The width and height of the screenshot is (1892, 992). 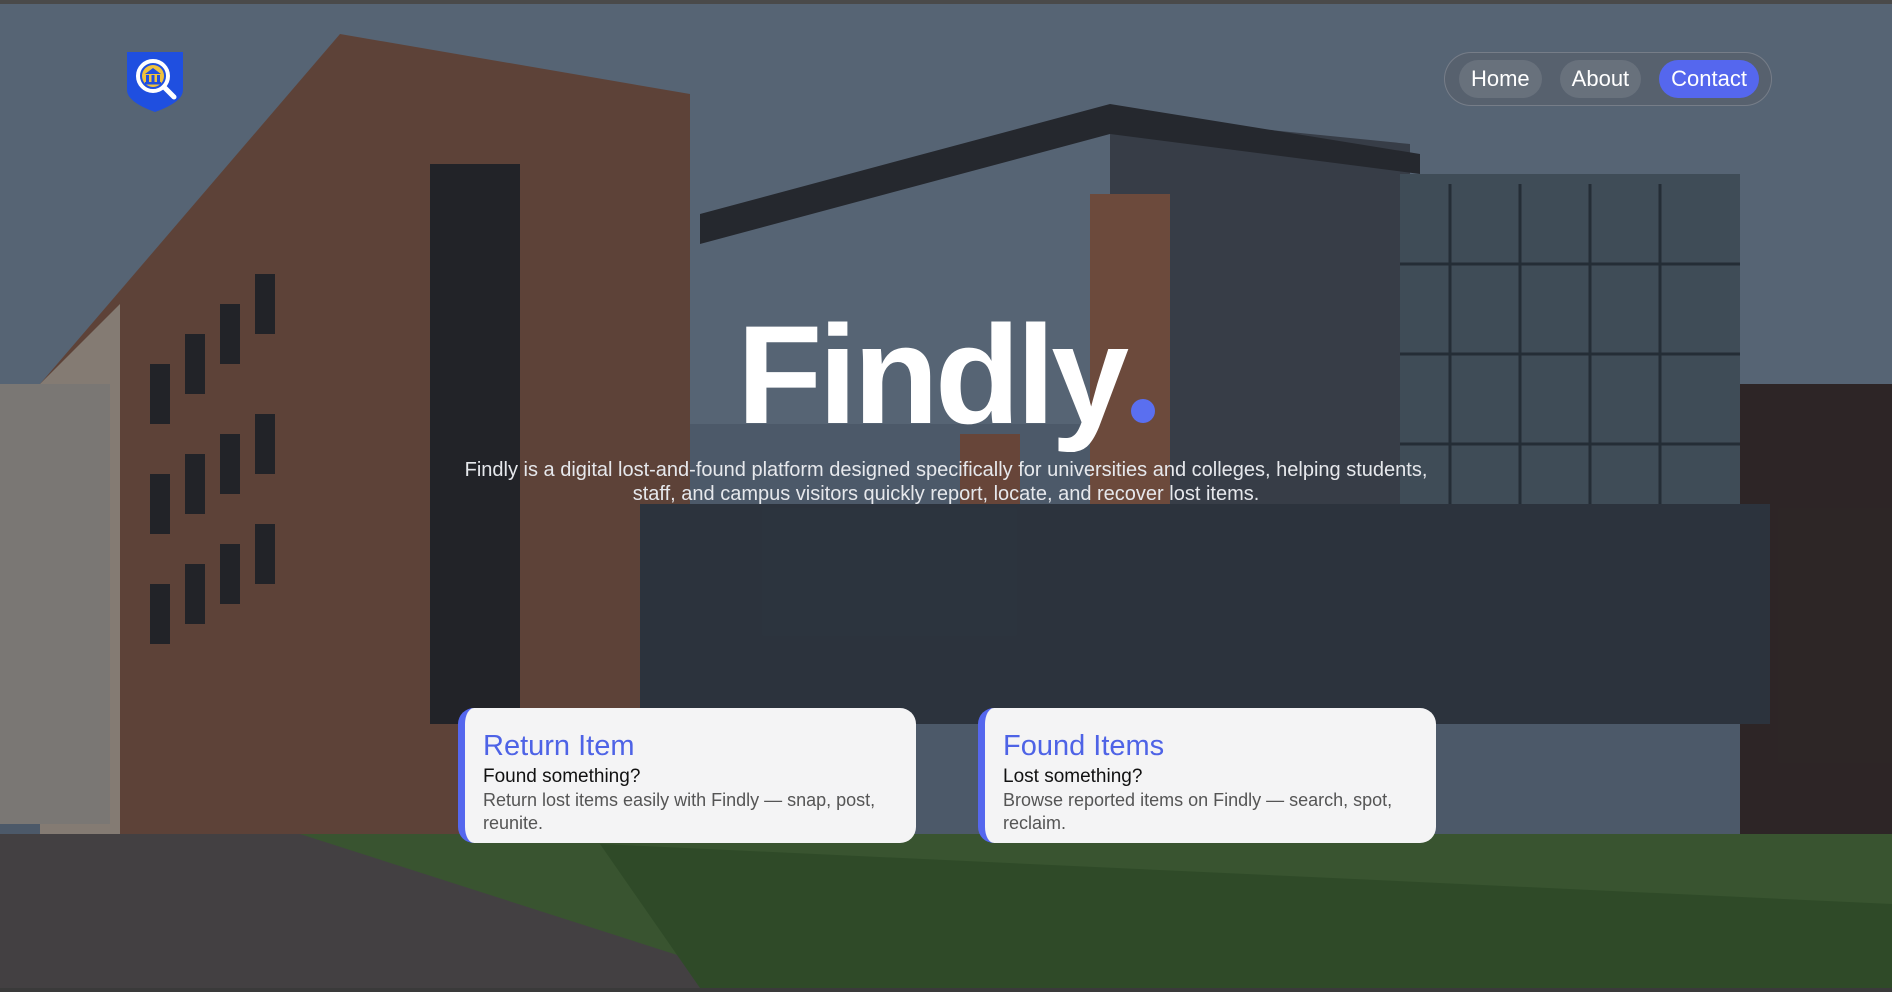 I want to click on card-subtitle: Lost something?, so click(x=1073, y=776).